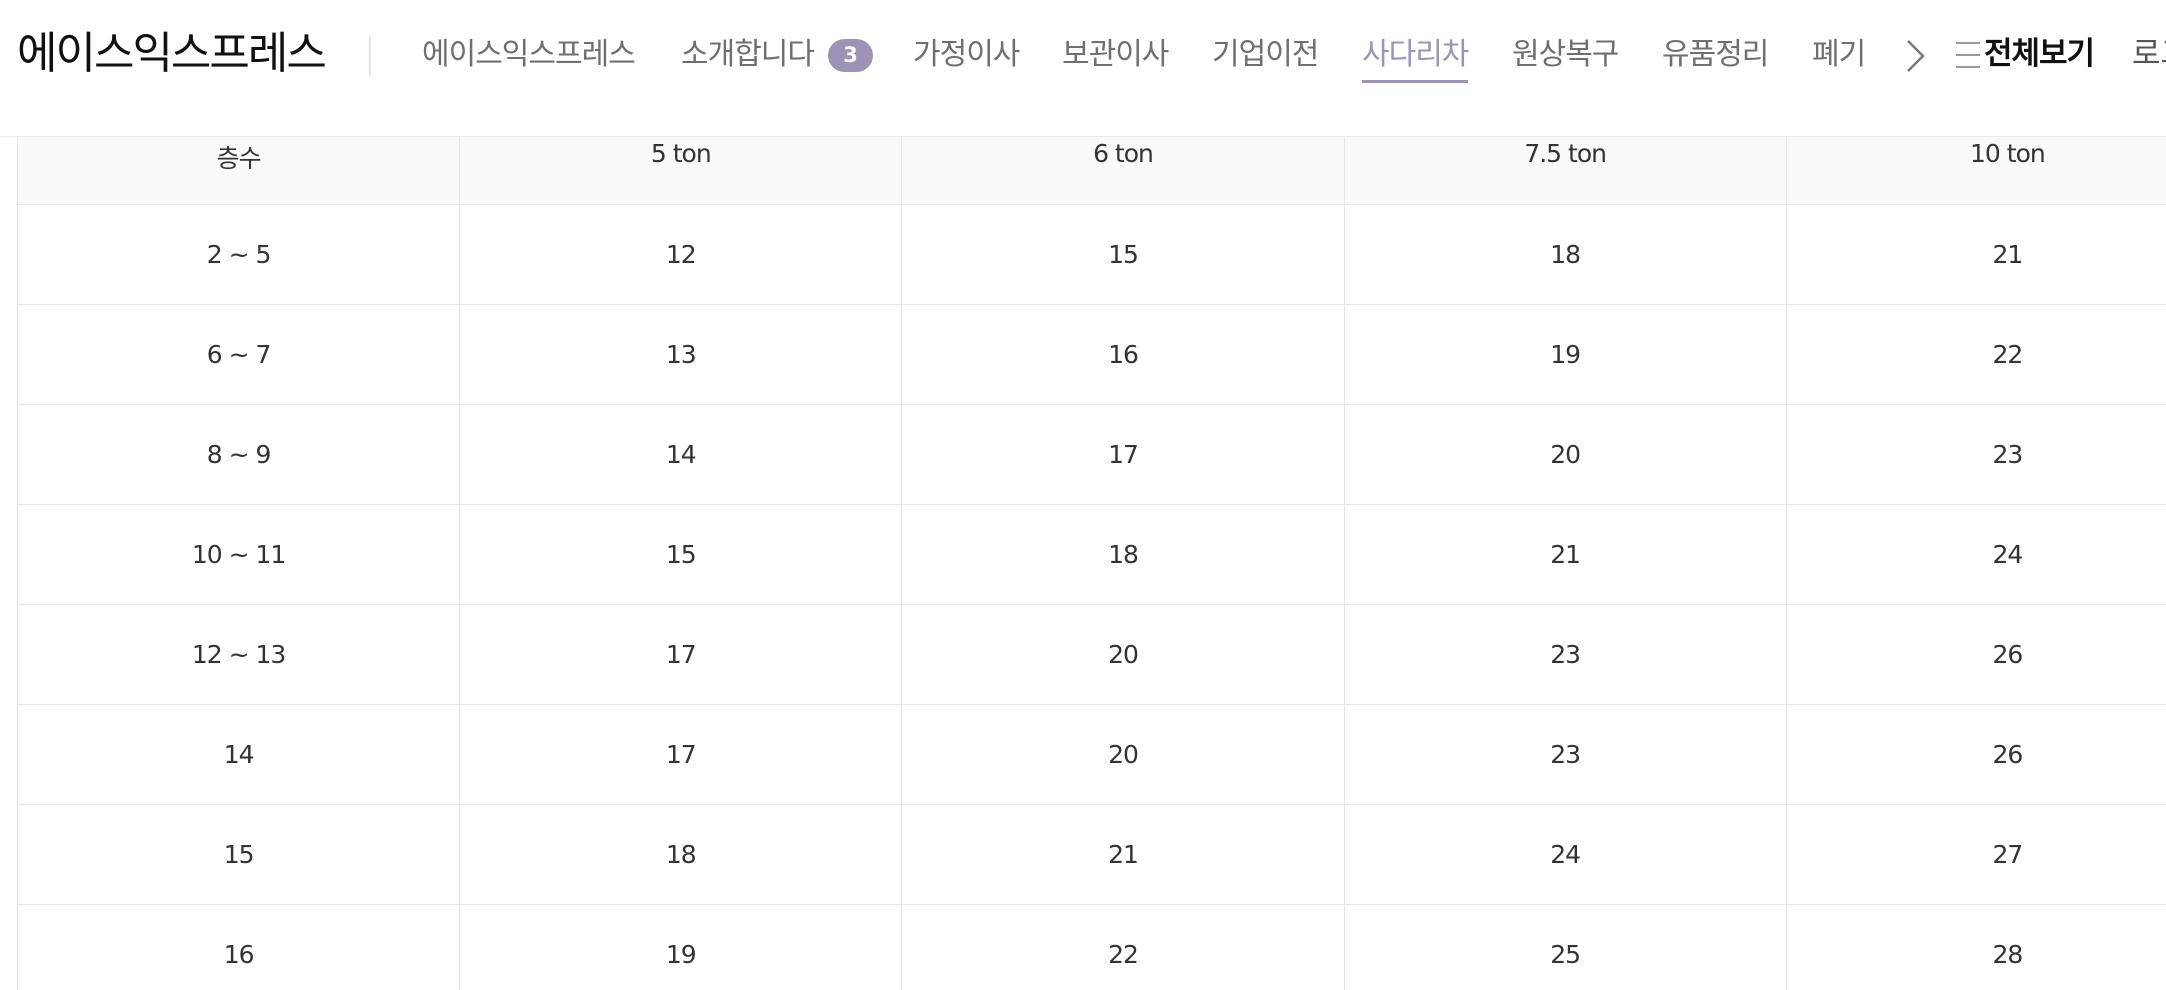 The width and height of the screenshot is (2166, 990). What do you see at coordinates (1715, 59) in the screenshot?
I see `nav-item-estate-cleanup: 유품정리` at bounding box center [1715, 59].